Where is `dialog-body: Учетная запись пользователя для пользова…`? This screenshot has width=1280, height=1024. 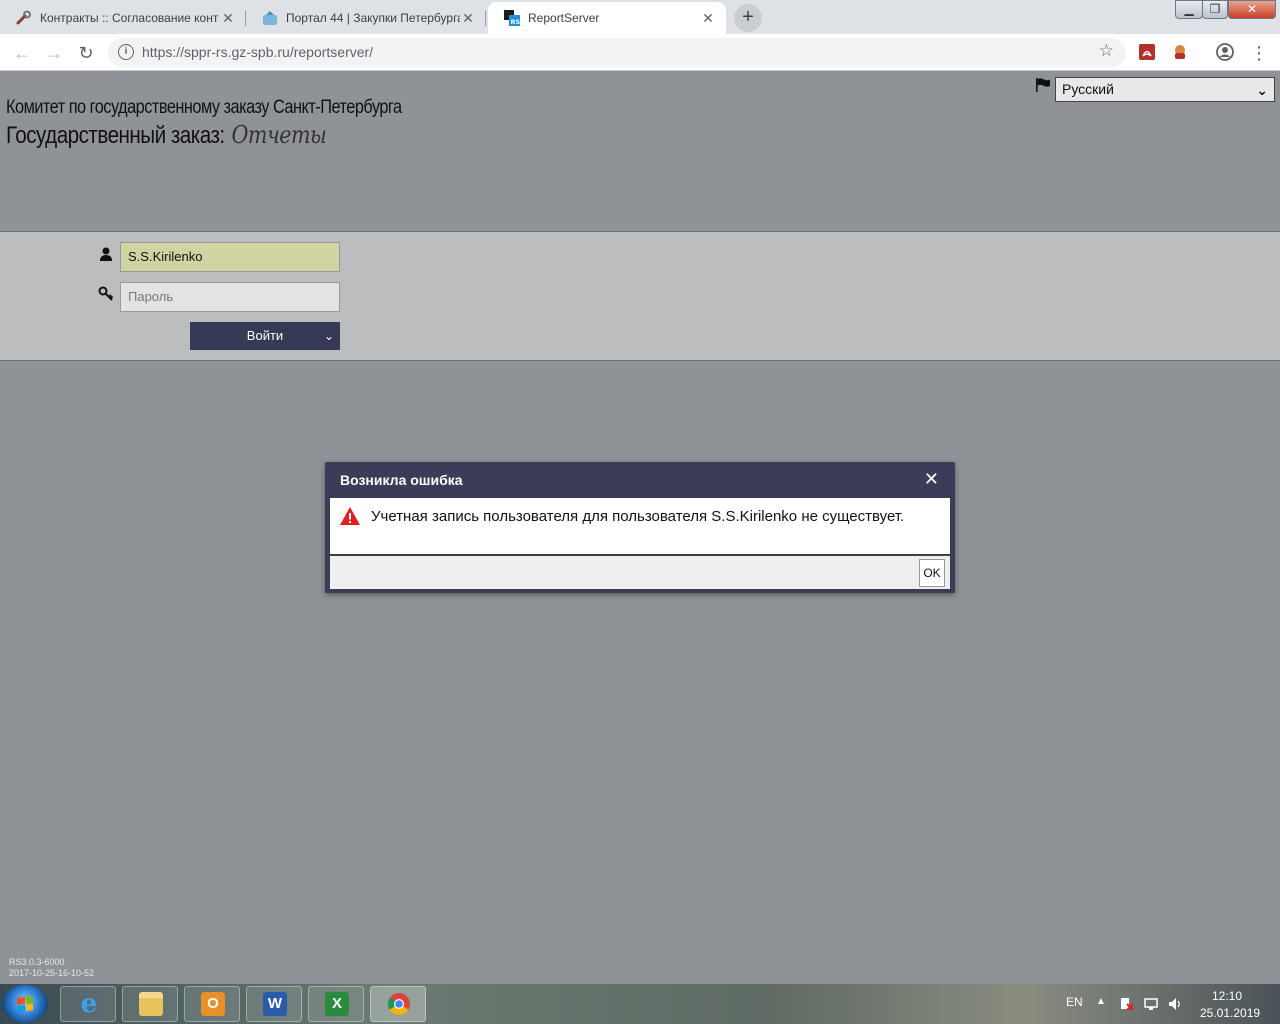 dialog-body: Учетная запись пользователя для пользова… is located at coordinates (640, 526).